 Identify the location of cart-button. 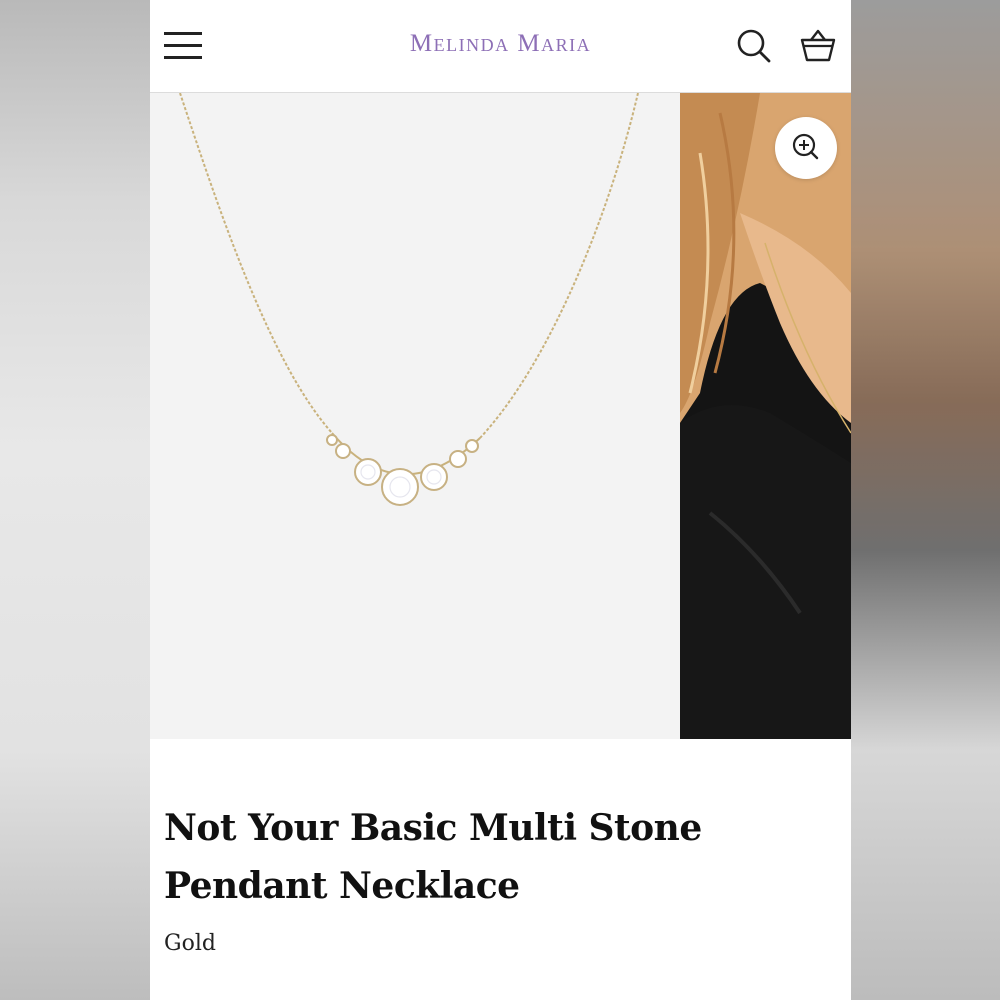
(818, 46).